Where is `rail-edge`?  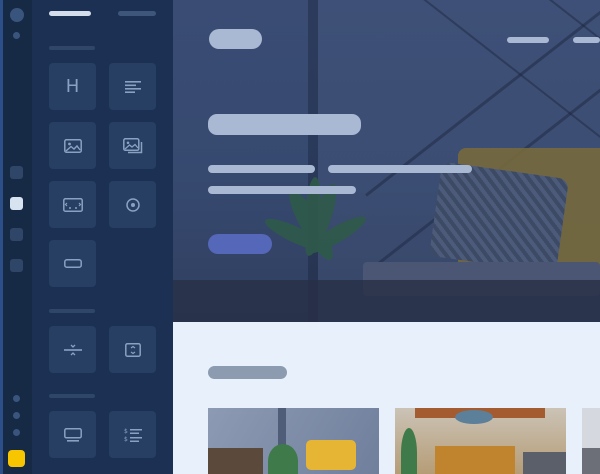 rail-edge is located at coordinates (1, 237).